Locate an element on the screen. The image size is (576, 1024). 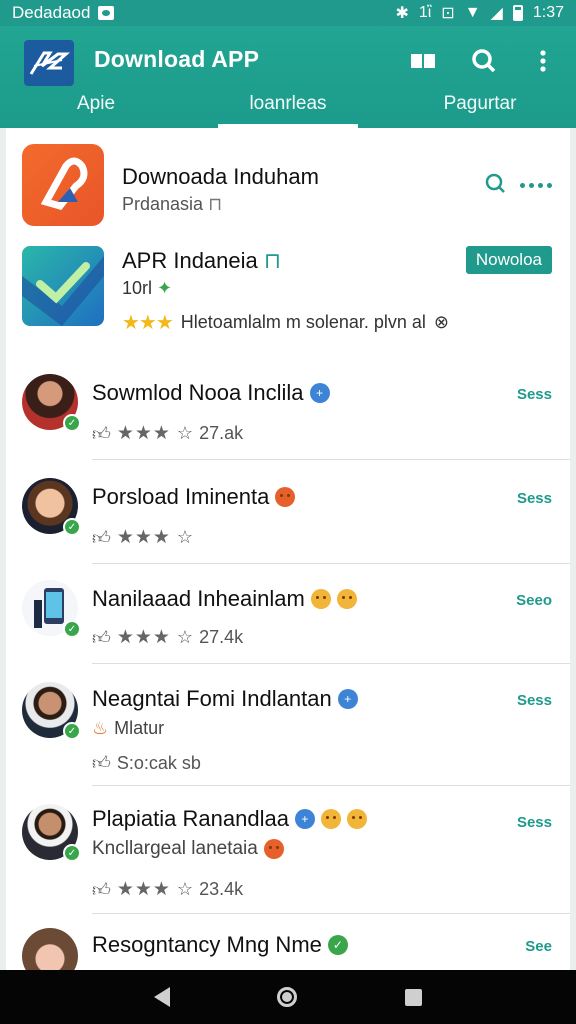
overflow-menu-icon is located at coordinates (543, 61).